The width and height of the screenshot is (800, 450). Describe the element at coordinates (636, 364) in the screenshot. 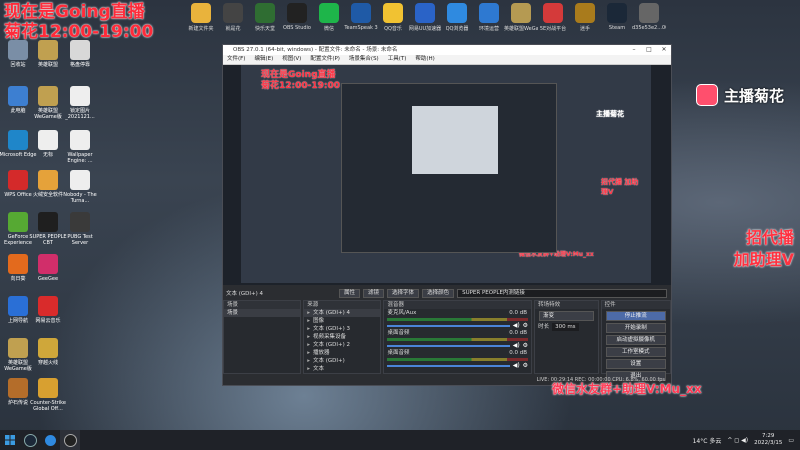

I see `control-button: 设置` at that location.